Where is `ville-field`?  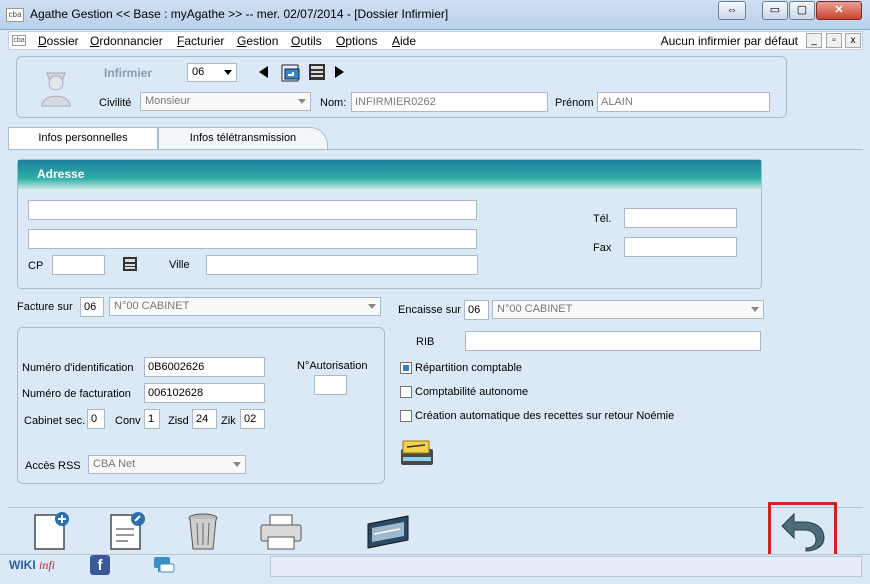
ville-field is located at coordinates (342, 265).